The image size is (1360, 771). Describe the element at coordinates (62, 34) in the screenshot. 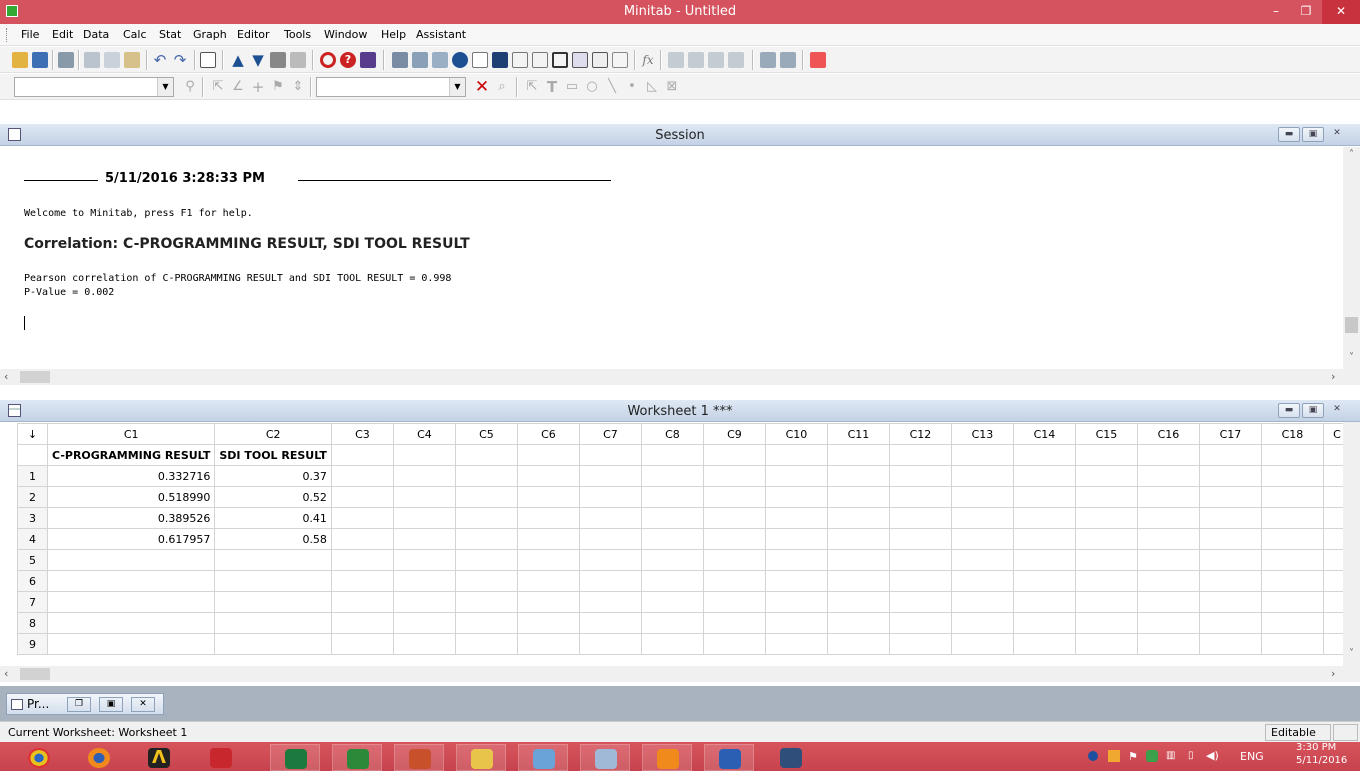

I see `menu-edit: Edit` at that location.